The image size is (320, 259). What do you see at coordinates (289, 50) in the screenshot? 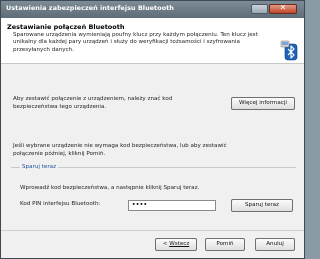
I see `bluetooth-icon` at bounding box center [289, 50].